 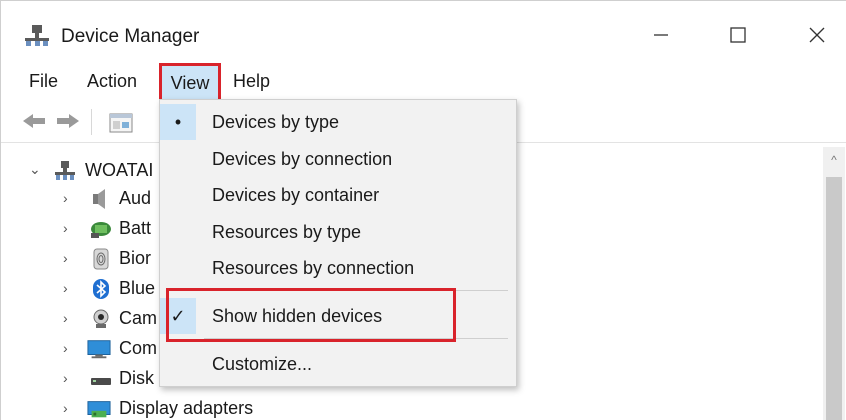 I want to click on bluetooth-icon, so click(x=101, y=289).